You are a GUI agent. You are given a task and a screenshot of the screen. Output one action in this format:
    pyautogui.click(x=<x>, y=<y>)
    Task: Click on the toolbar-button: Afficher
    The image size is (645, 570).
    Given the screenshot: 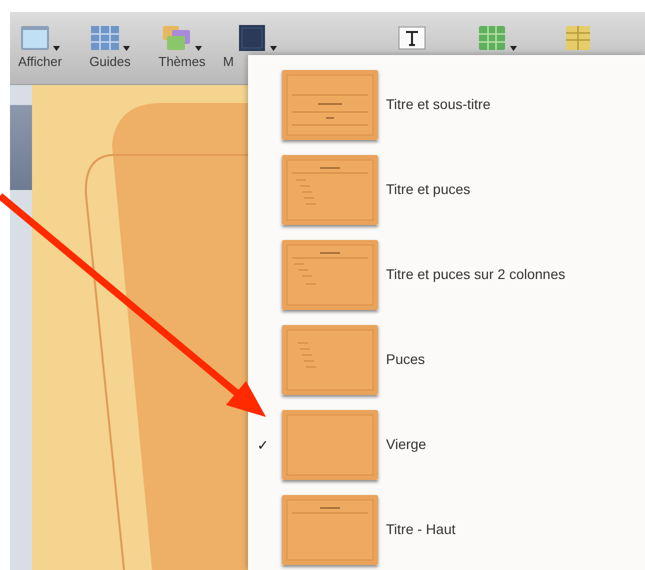 What is the action you would take?
    pyautogui.click(x=40, y=46)
    